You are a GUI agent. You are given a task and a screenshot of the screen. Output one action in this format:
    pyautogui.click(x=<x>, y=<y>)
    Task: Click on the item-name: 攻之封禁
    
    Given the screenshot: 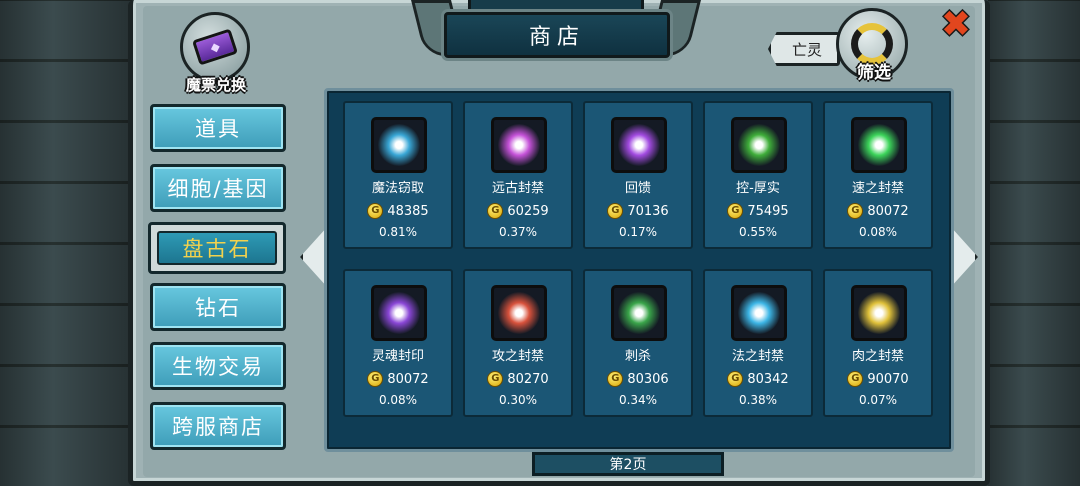 What is the action you would take?
    pyautogui.click(x=517, y=356)
    